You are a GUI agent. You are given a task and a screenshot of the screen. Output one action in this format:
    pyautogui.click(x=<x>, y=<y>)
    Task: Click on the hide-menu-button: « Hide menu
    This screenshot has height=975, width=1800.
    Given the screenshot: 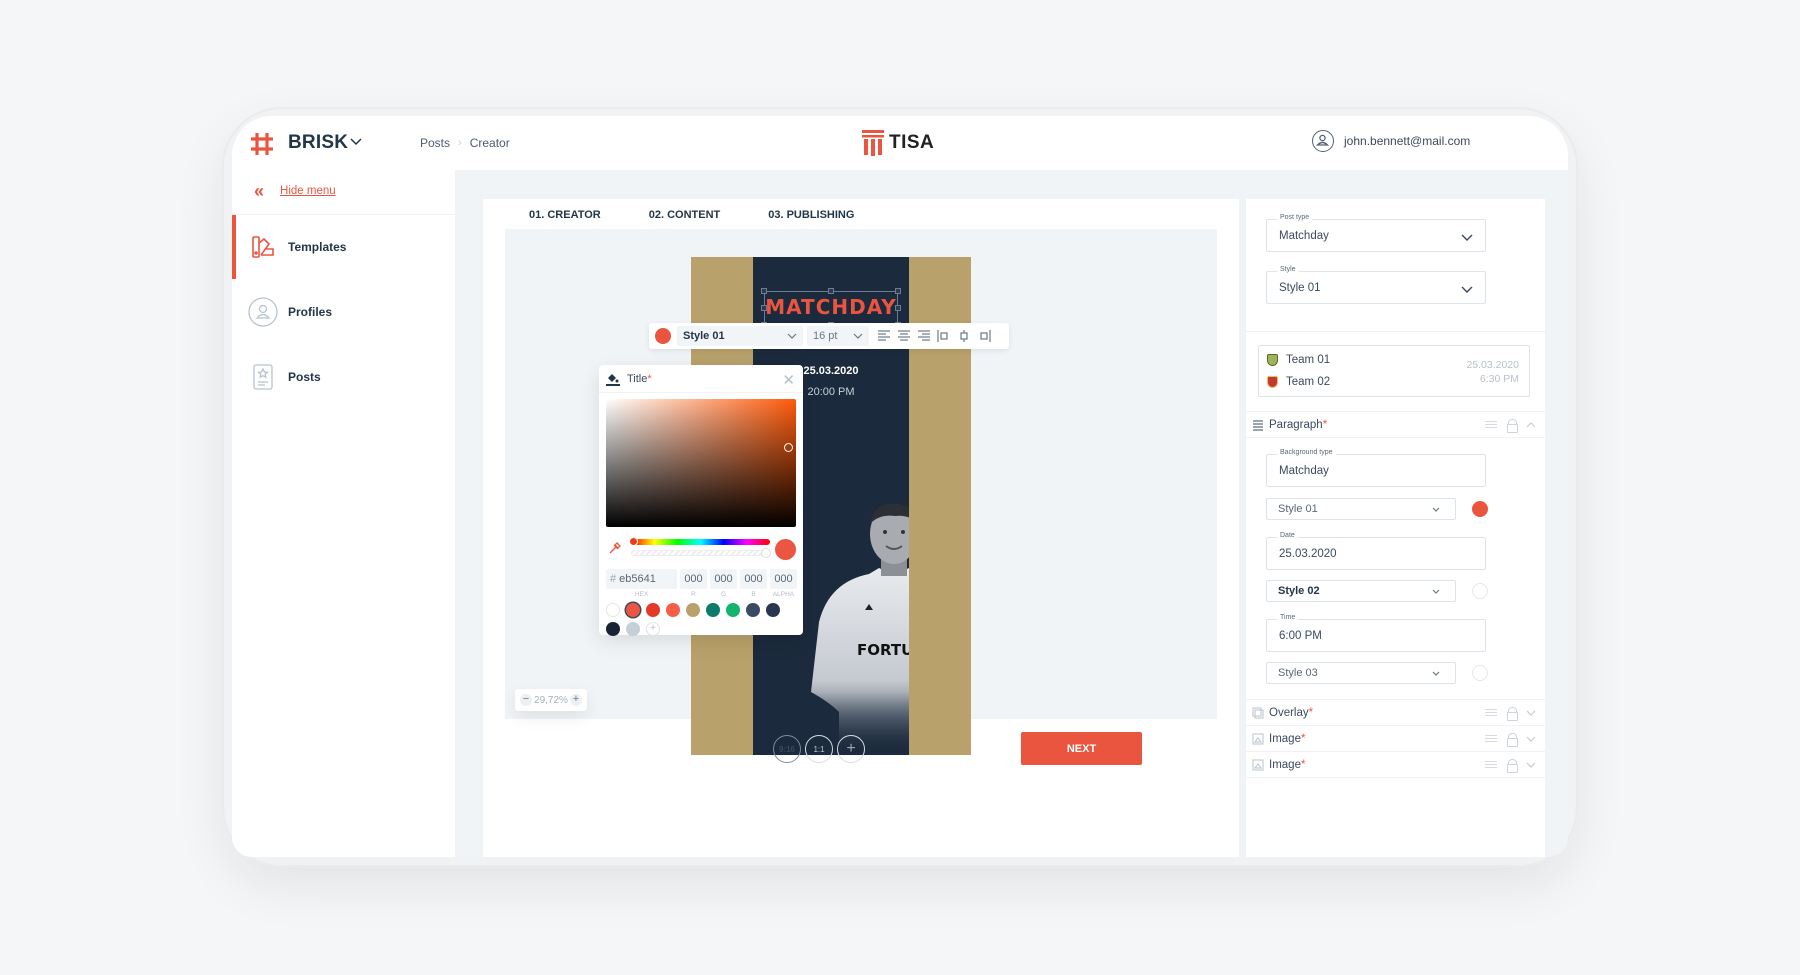 What is the action you would take?
    pyautogui.click(x=295, y=191)
    